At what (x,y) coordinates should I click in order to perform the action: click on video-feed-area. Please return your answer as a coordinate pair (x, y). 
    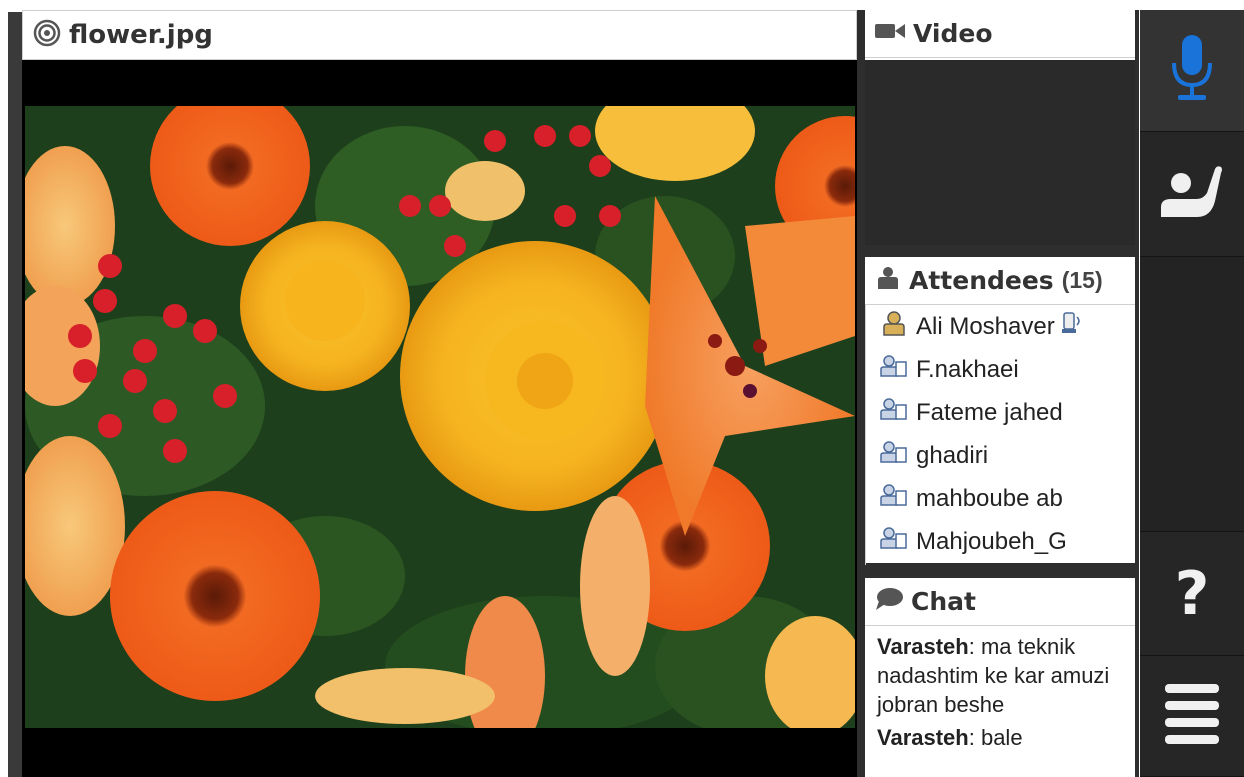
    Looking at the image, I should click on (1000, 152).